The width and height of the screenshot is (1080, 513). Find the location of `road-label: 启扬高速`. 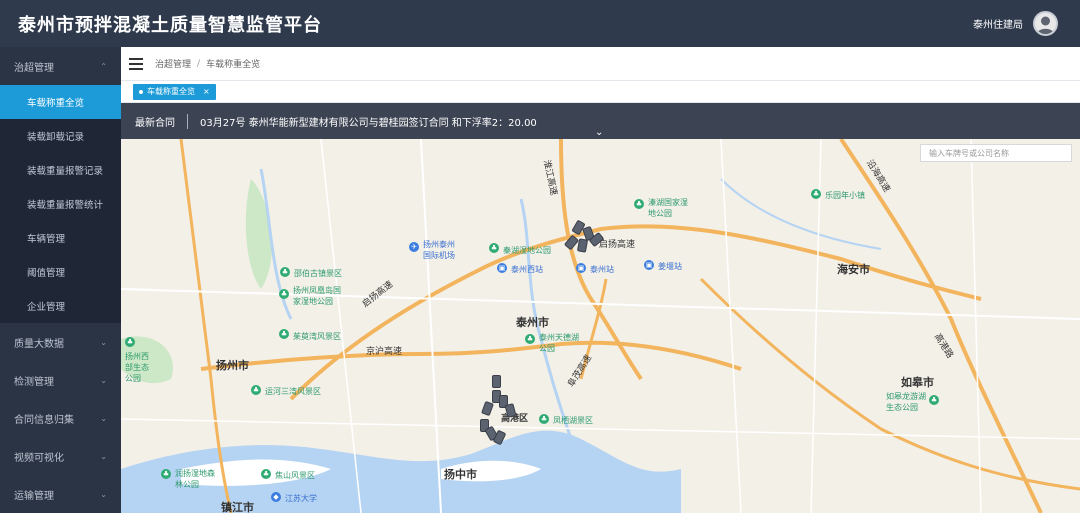

road-label: 启扬高速 is located at coordinates (617, 245).